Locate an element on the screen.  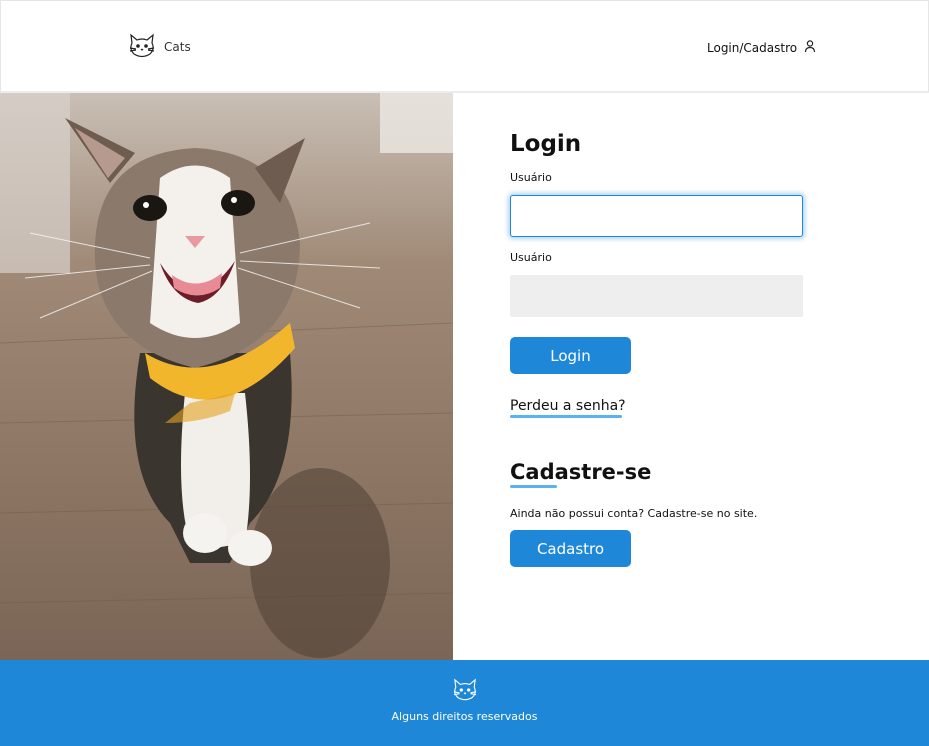
register-button: Cadastro is located at coordinates (570, 548).